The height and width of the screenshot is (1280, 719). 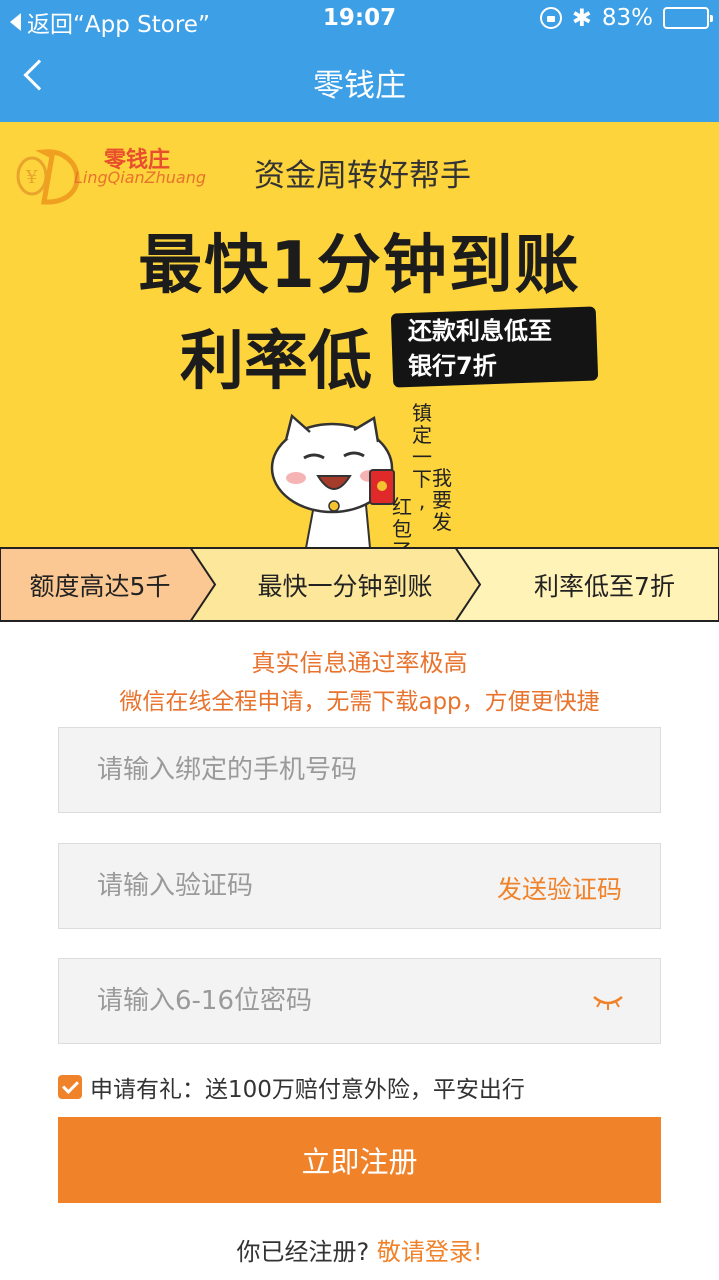 What do you see at coordinates (307, 1090) in the screenshot?
I see `agree-label: 申请有礼：送100万赔付意外险，平安出行` at bounding box center [307, 1090].